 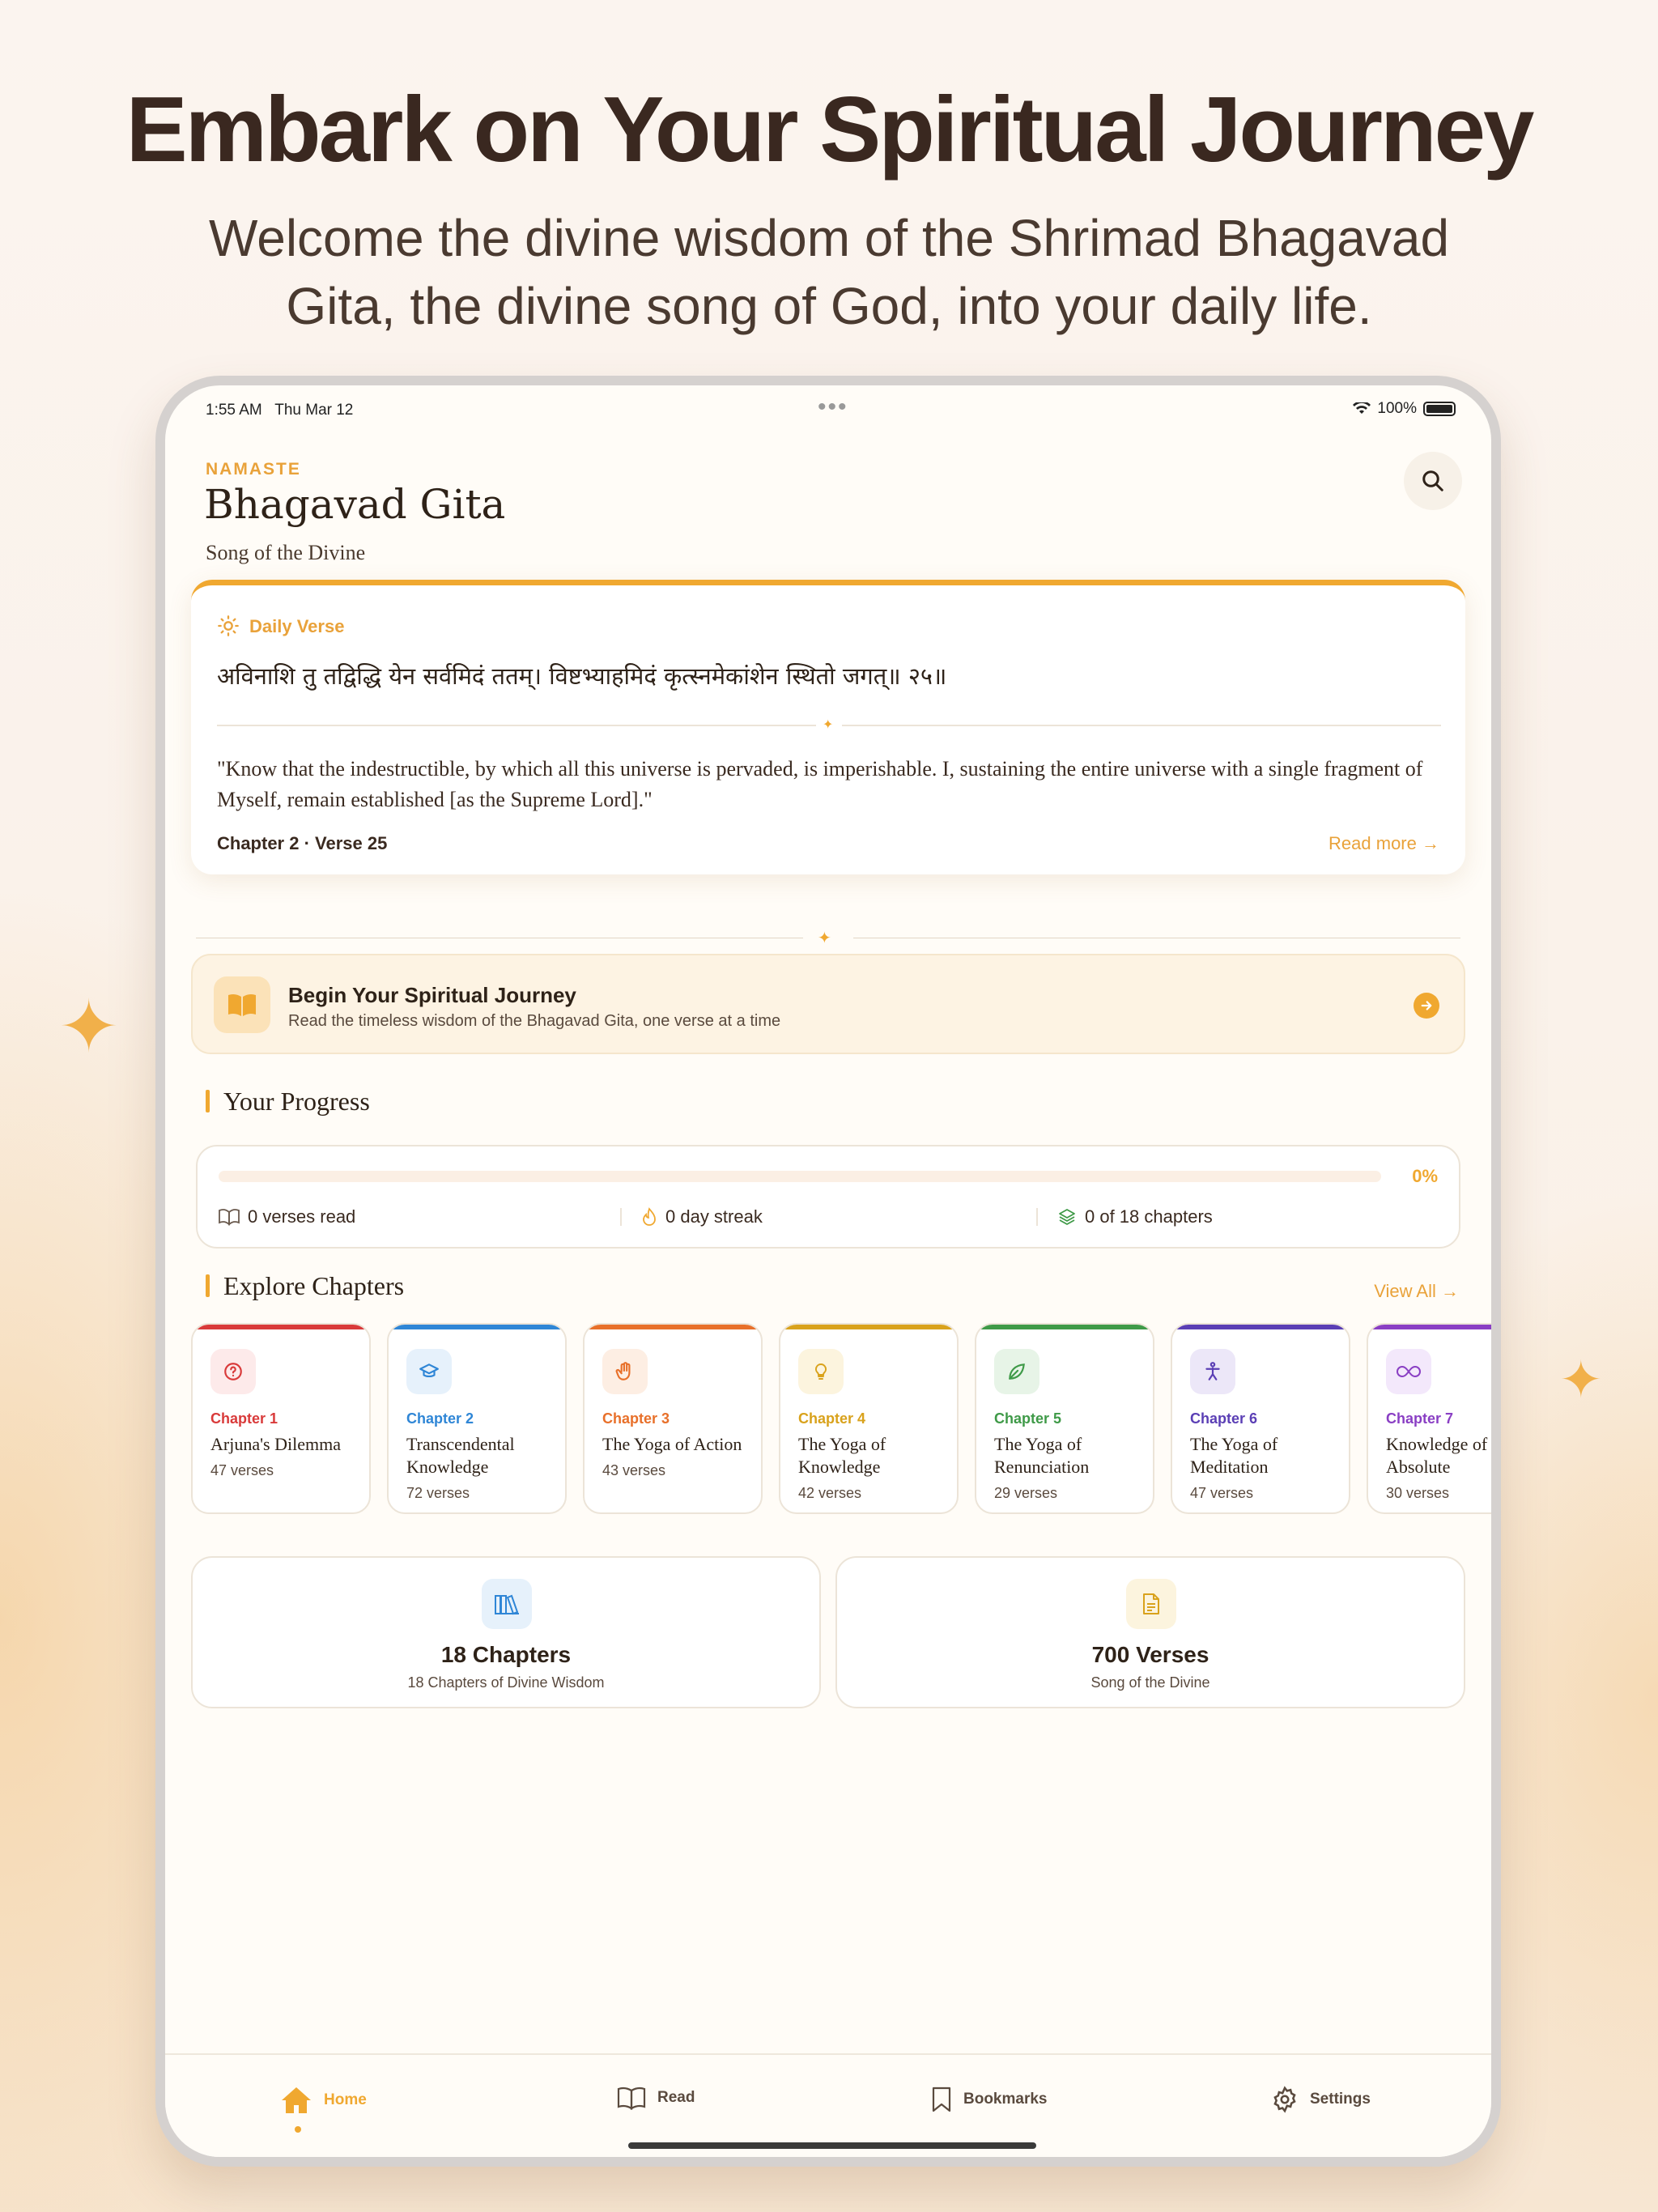 I want to click on leaf-icon, so click(x=1016, y=1372).